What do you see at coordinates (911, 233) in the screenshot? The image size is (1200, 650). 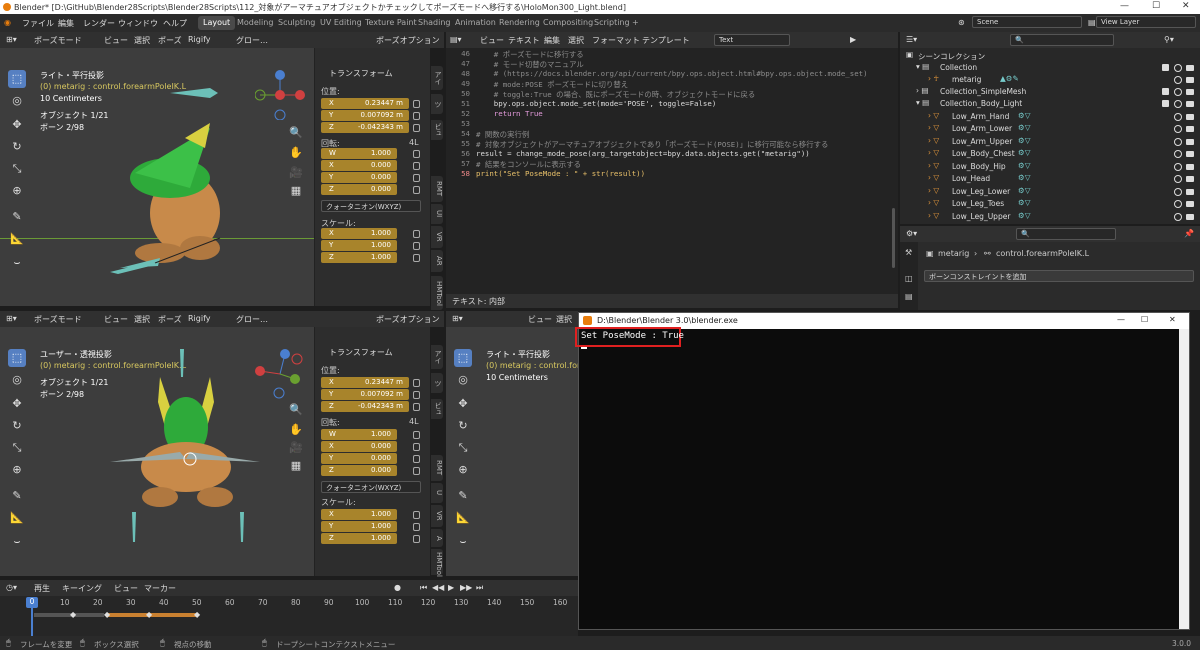 I see `editor-type-icon: ⚙▾` at bounding box center [911, 233].